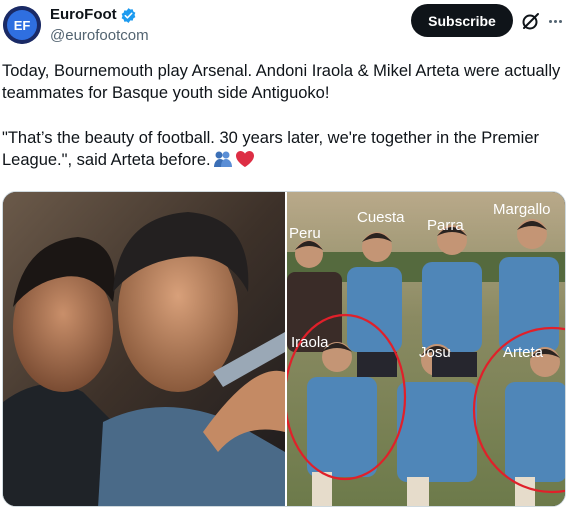 Image resolution: width=567 pixels, height=508 pixels. I want to click on eurofoot-logo-icon: EF, so click(22, 25).